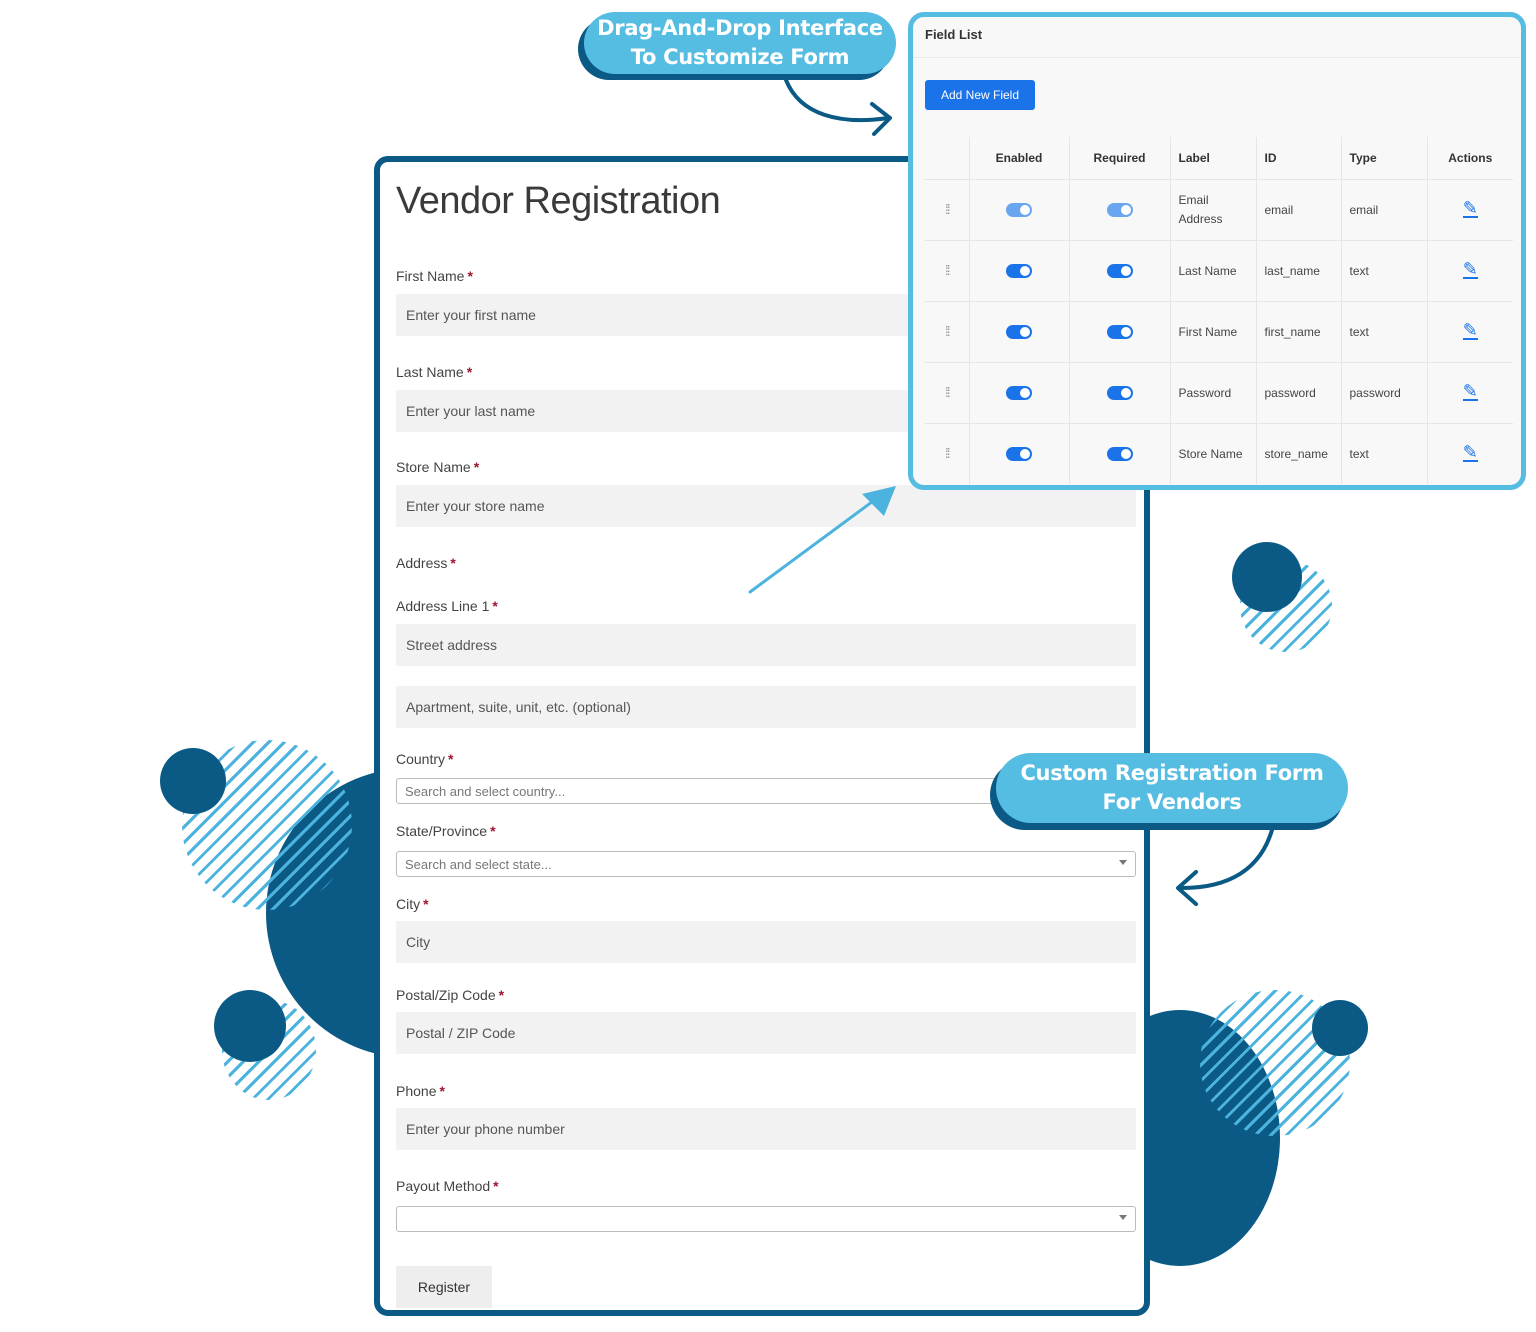 Image resolution: width=1536 pixels, height=1332 pixels. I want to click on first-name-label: First Name *, so click(434, 276).